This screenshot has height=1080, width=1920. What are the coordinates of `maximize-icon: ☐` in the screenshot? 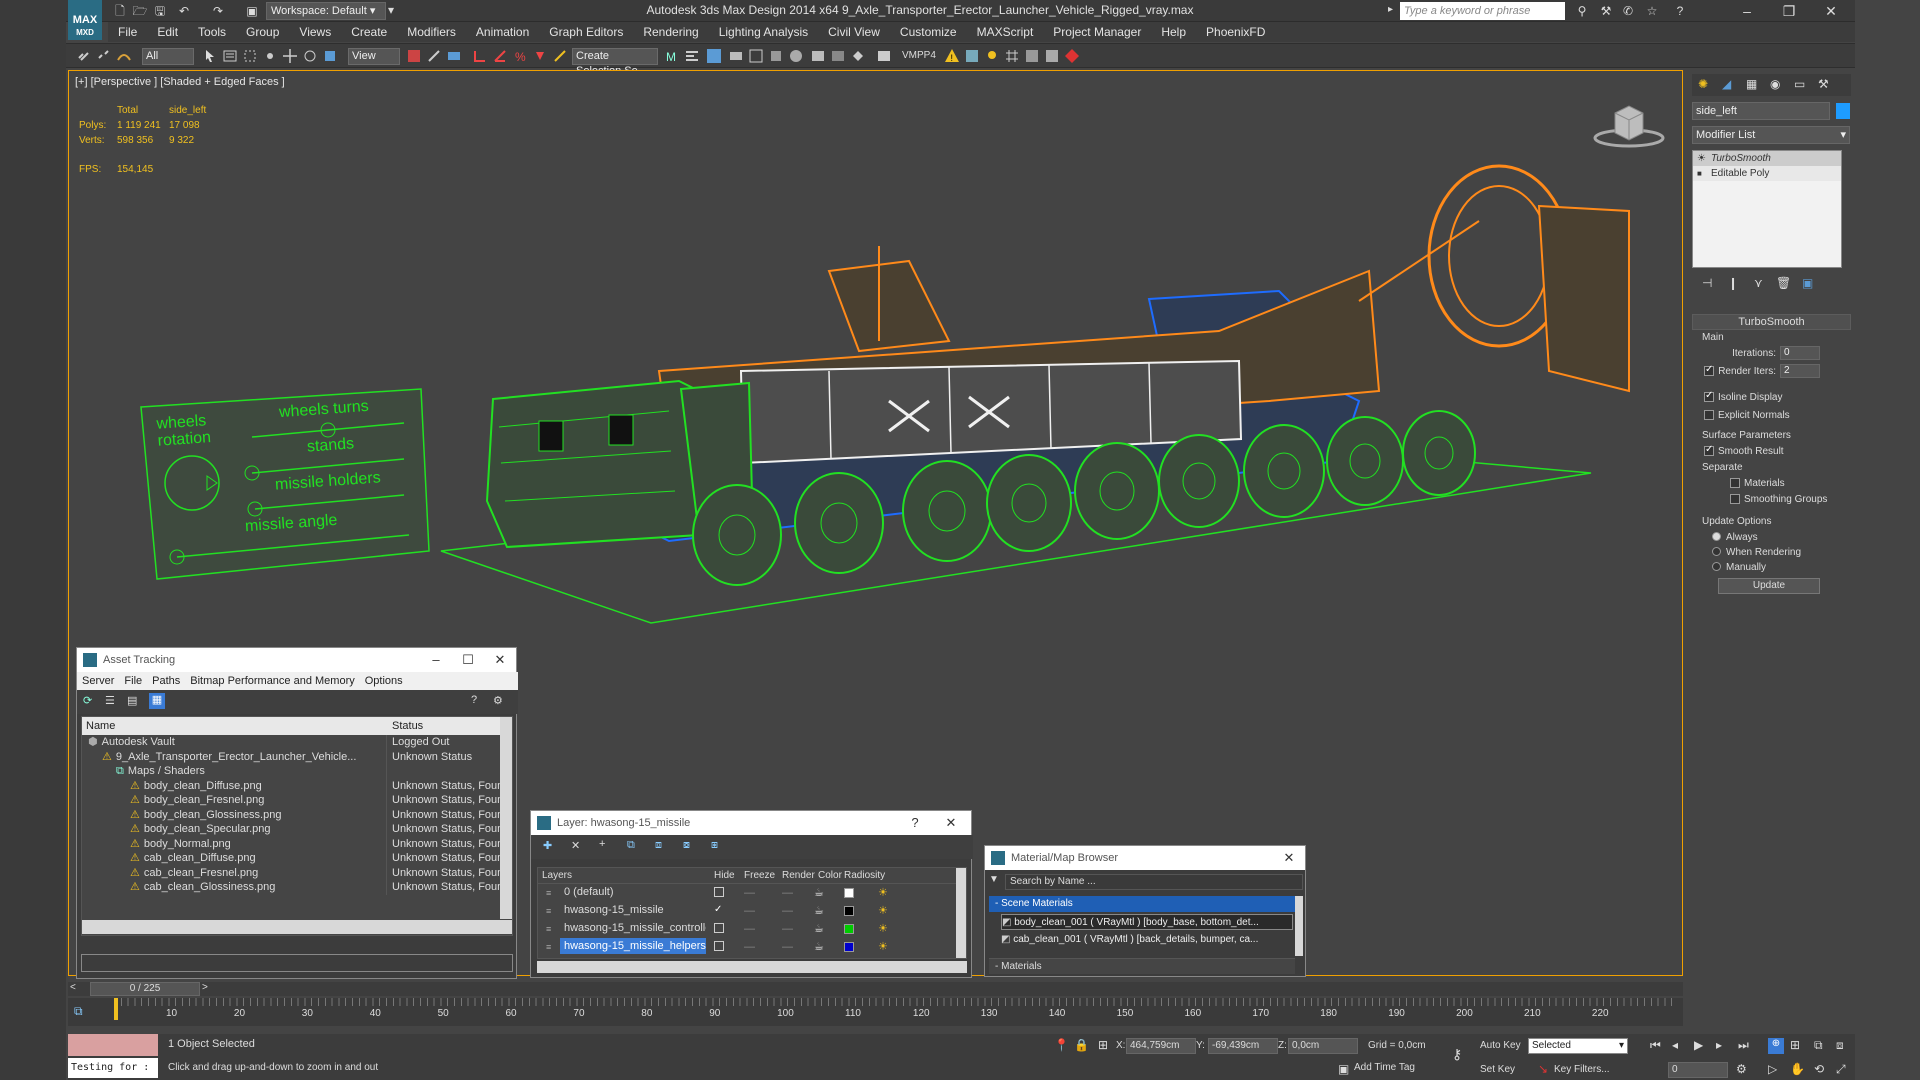 It's located at (468, 660).